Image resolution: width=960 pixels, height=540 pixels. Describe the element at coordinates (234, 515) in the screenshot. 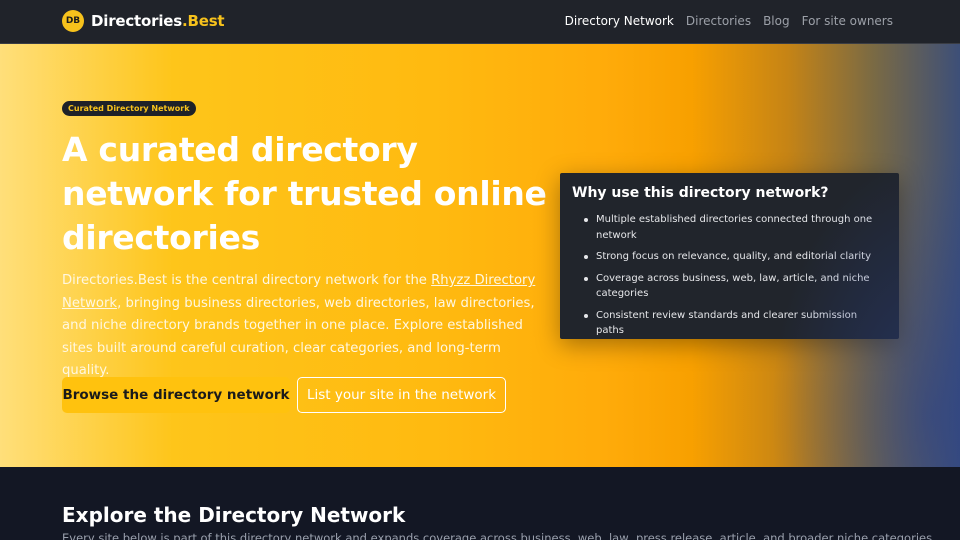

I see `explore-title: Explore the Directory Network` at that location.